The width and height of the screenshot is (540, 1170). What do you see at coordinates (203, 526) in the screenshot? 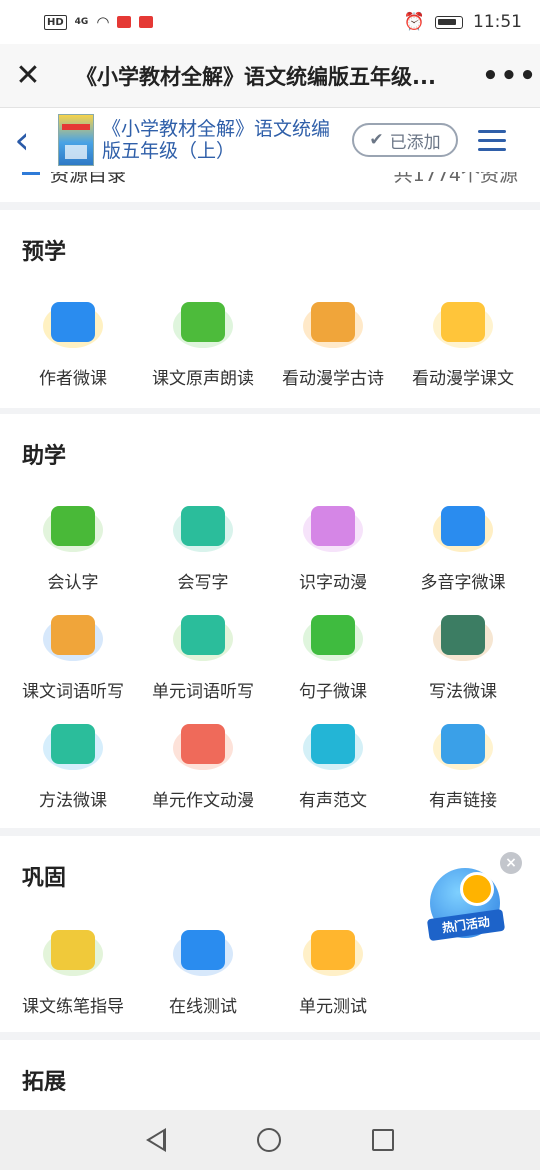
I see `write-pad-icon` at bounding box center [203, 526].